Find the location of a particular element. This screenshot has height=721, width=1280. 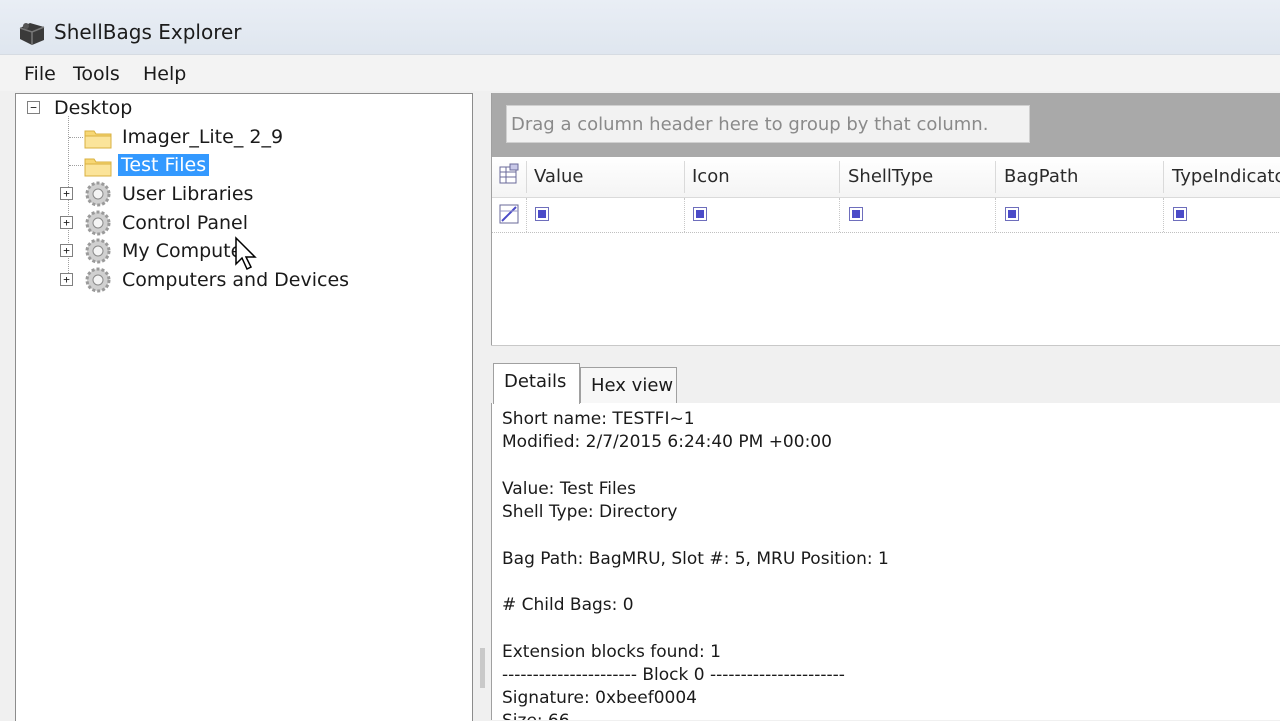

splitter-grip is located at coordinates (482, 668).